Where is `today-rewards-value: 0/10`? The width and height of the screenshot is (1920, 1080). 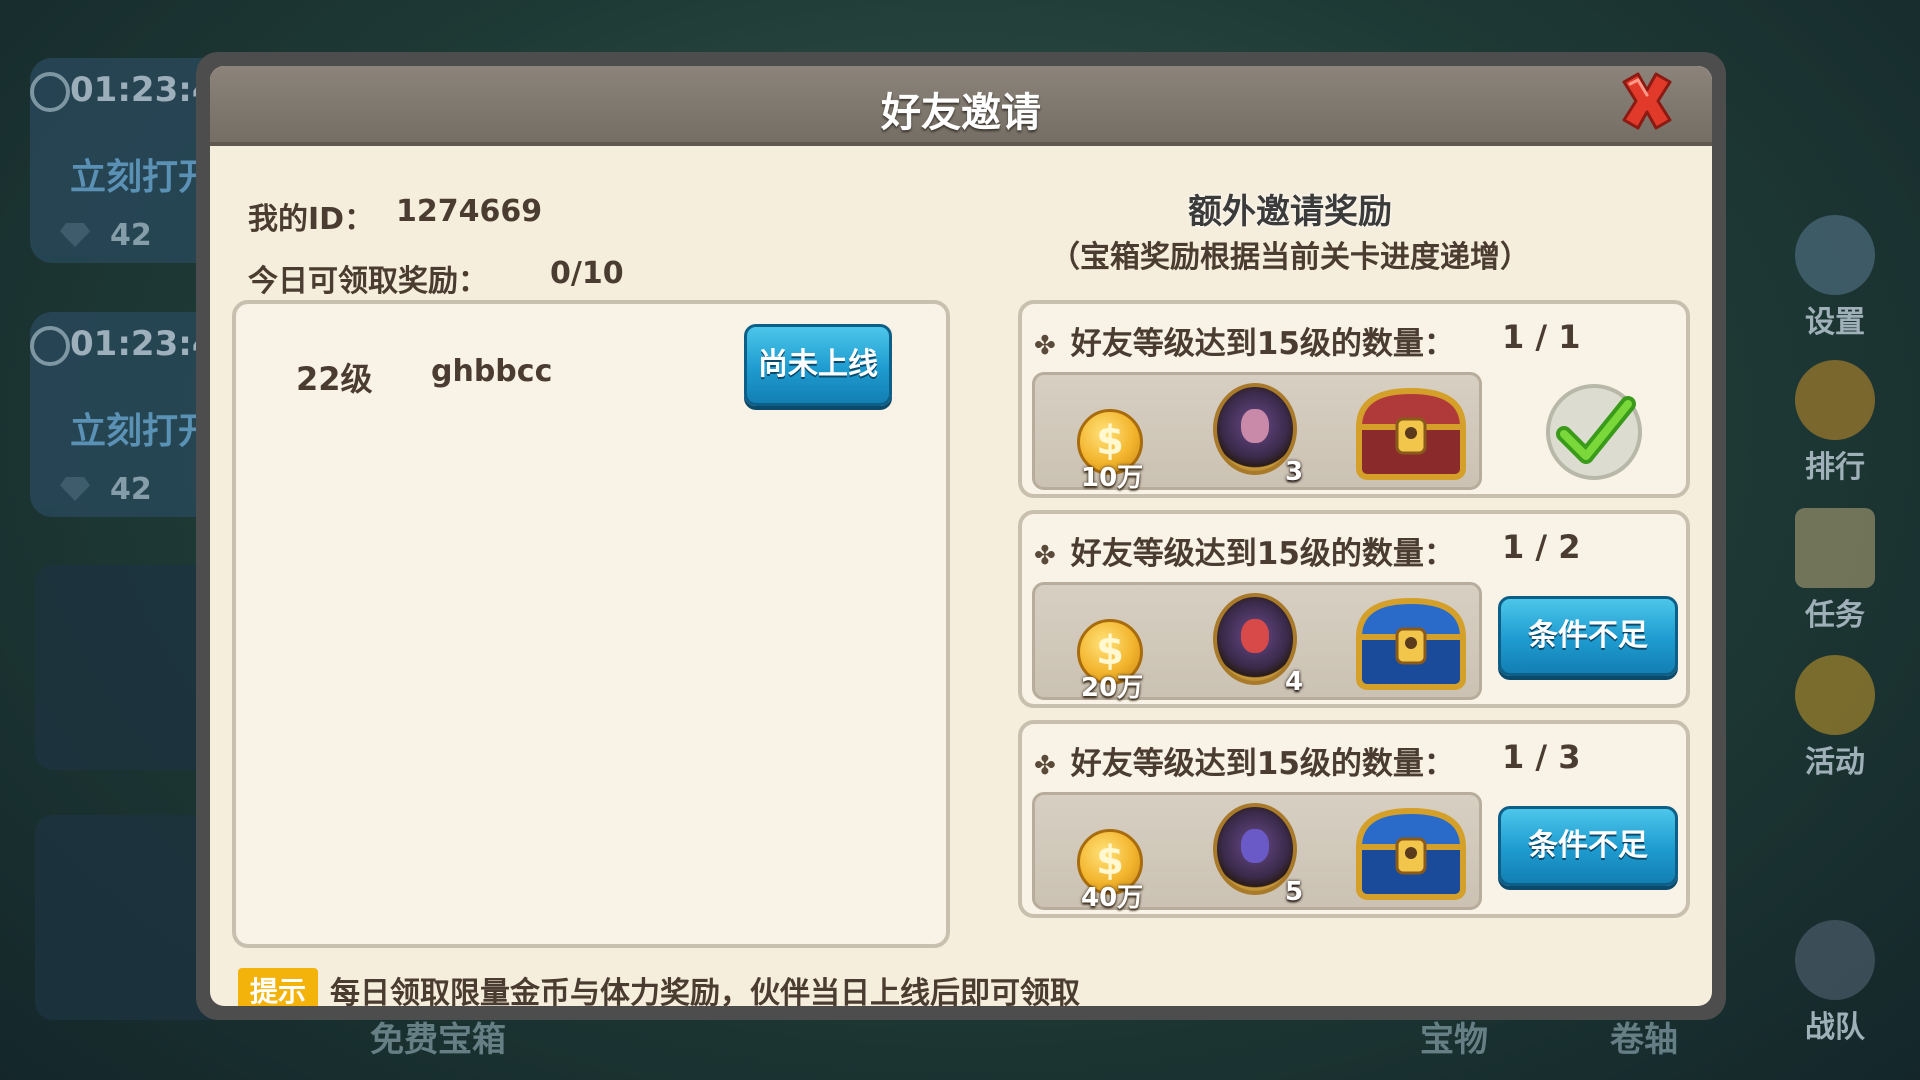 today-rewards-value: 0/10 is located at coordinates (587, 273).